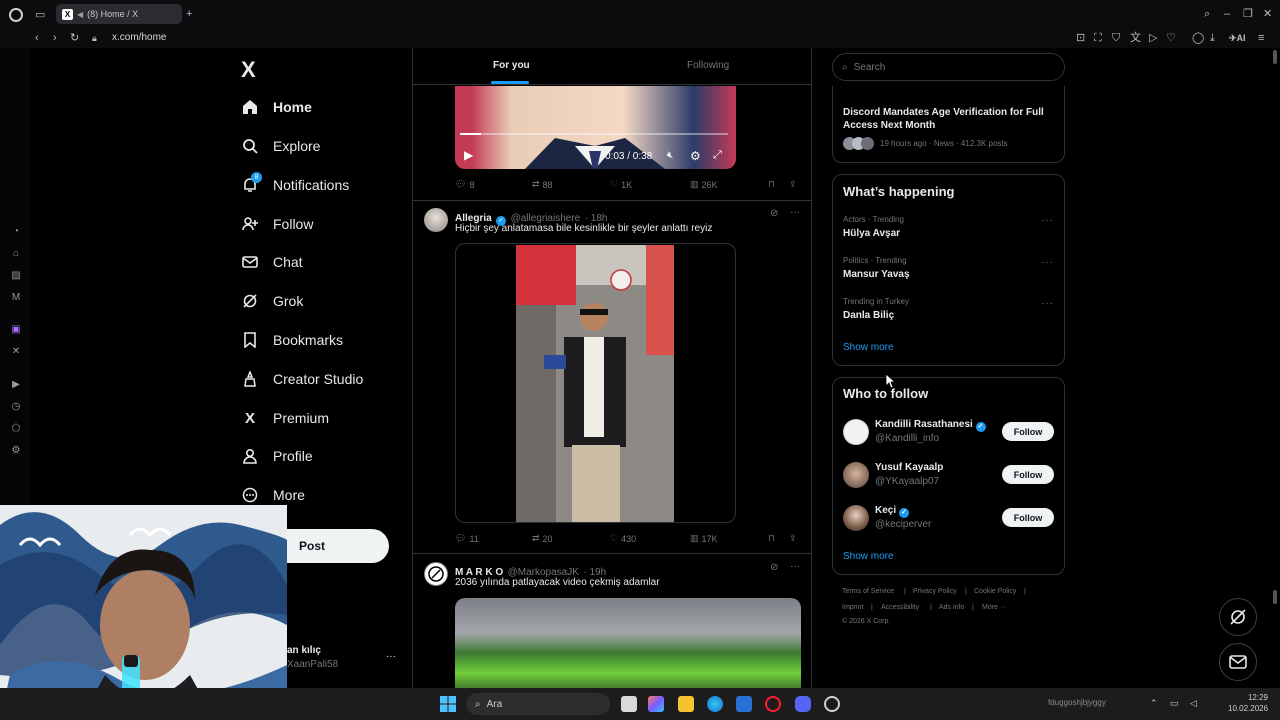 The height and width of the screenshot is (720, 1280). Describe the element at coordinates (621, 184) in the screenshot. I see `like-button: ♡ 1K` at that location.